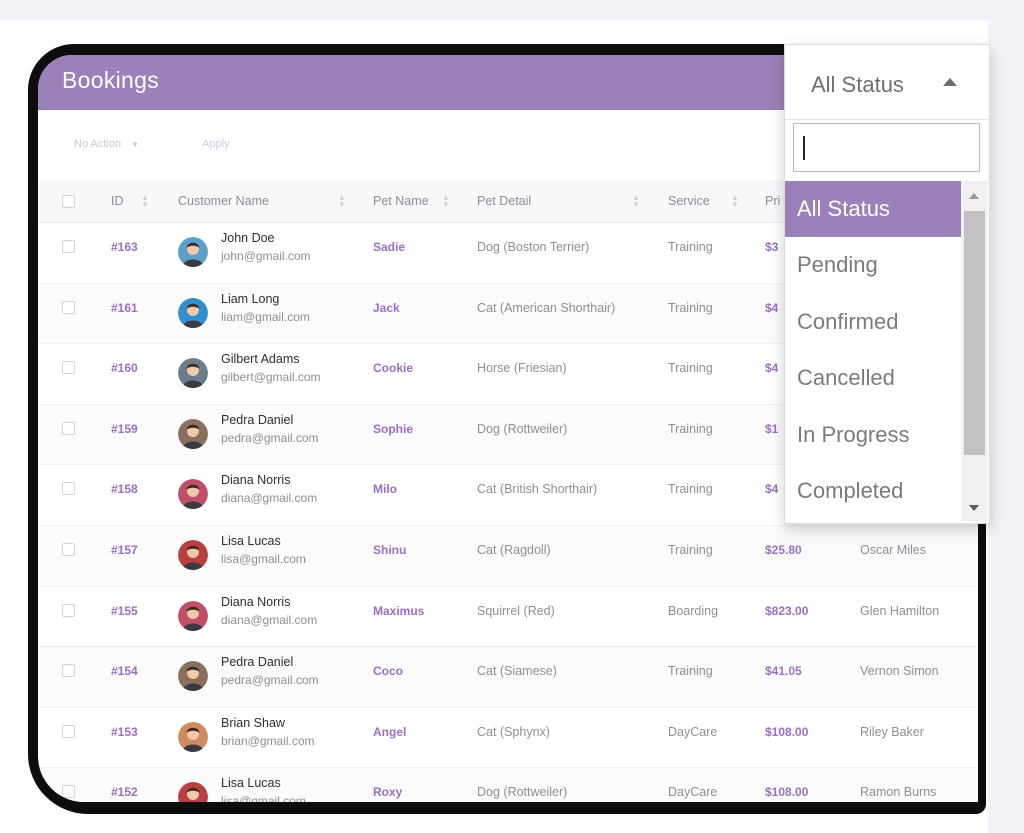 This screenshot has width=1024, height=833. I want to click on options-scrollbar, so click(974, 351).